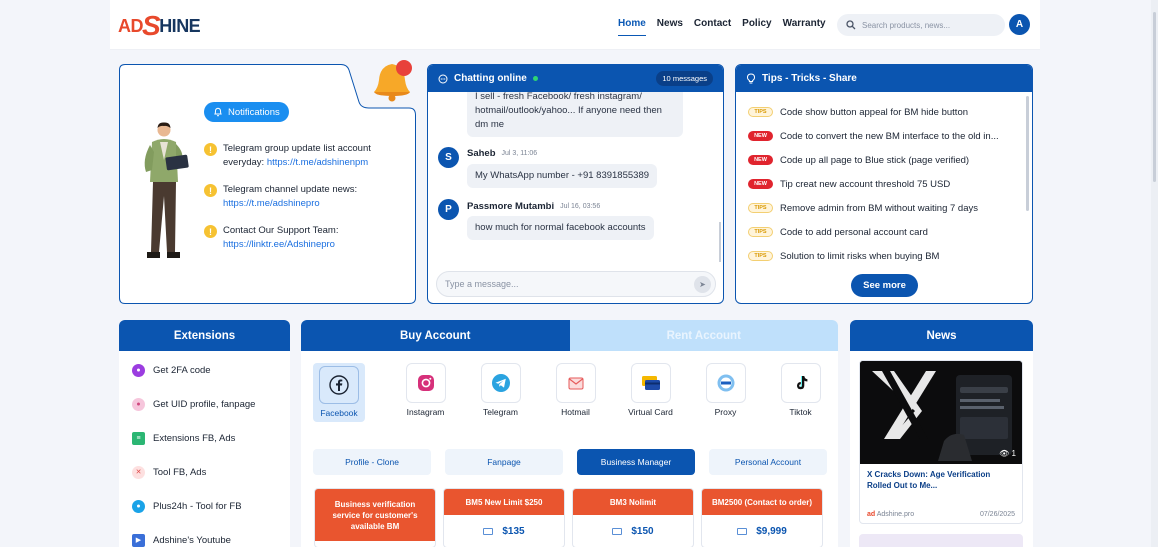  What do you see at coordinates (1019, 24) in the screenshot?
I see `user-avatar: A` at bounding box center [1019, 24].